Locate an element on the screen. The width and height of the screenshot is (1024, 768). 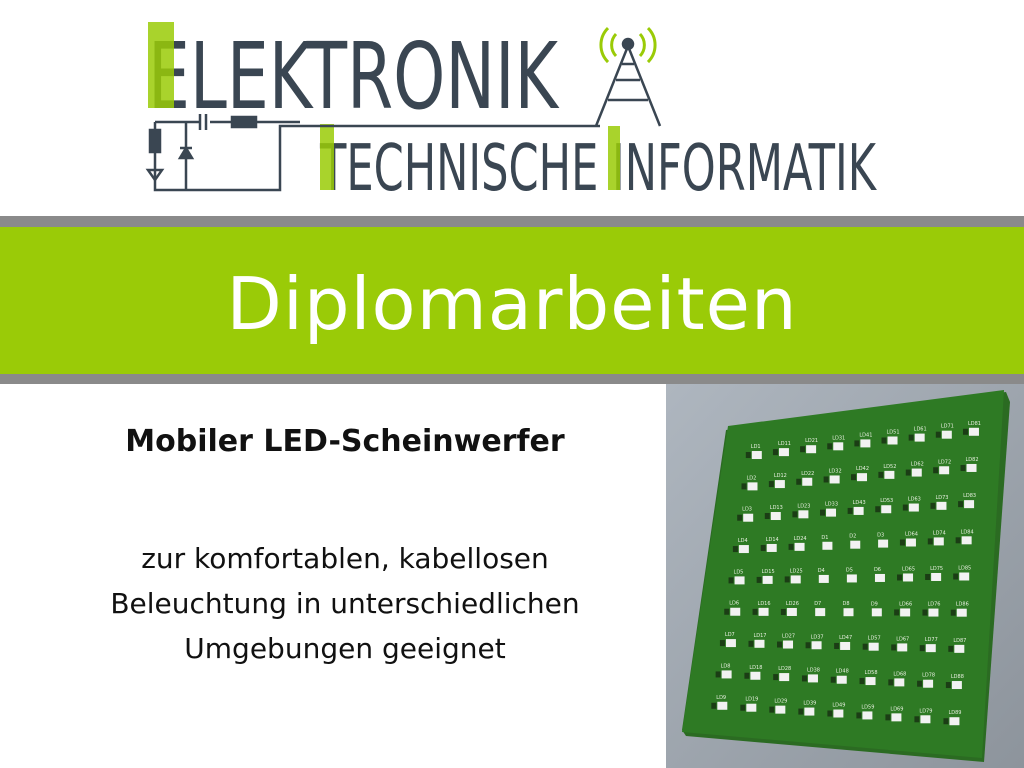
led-label: LD48 is located at coordinates (842, 672).